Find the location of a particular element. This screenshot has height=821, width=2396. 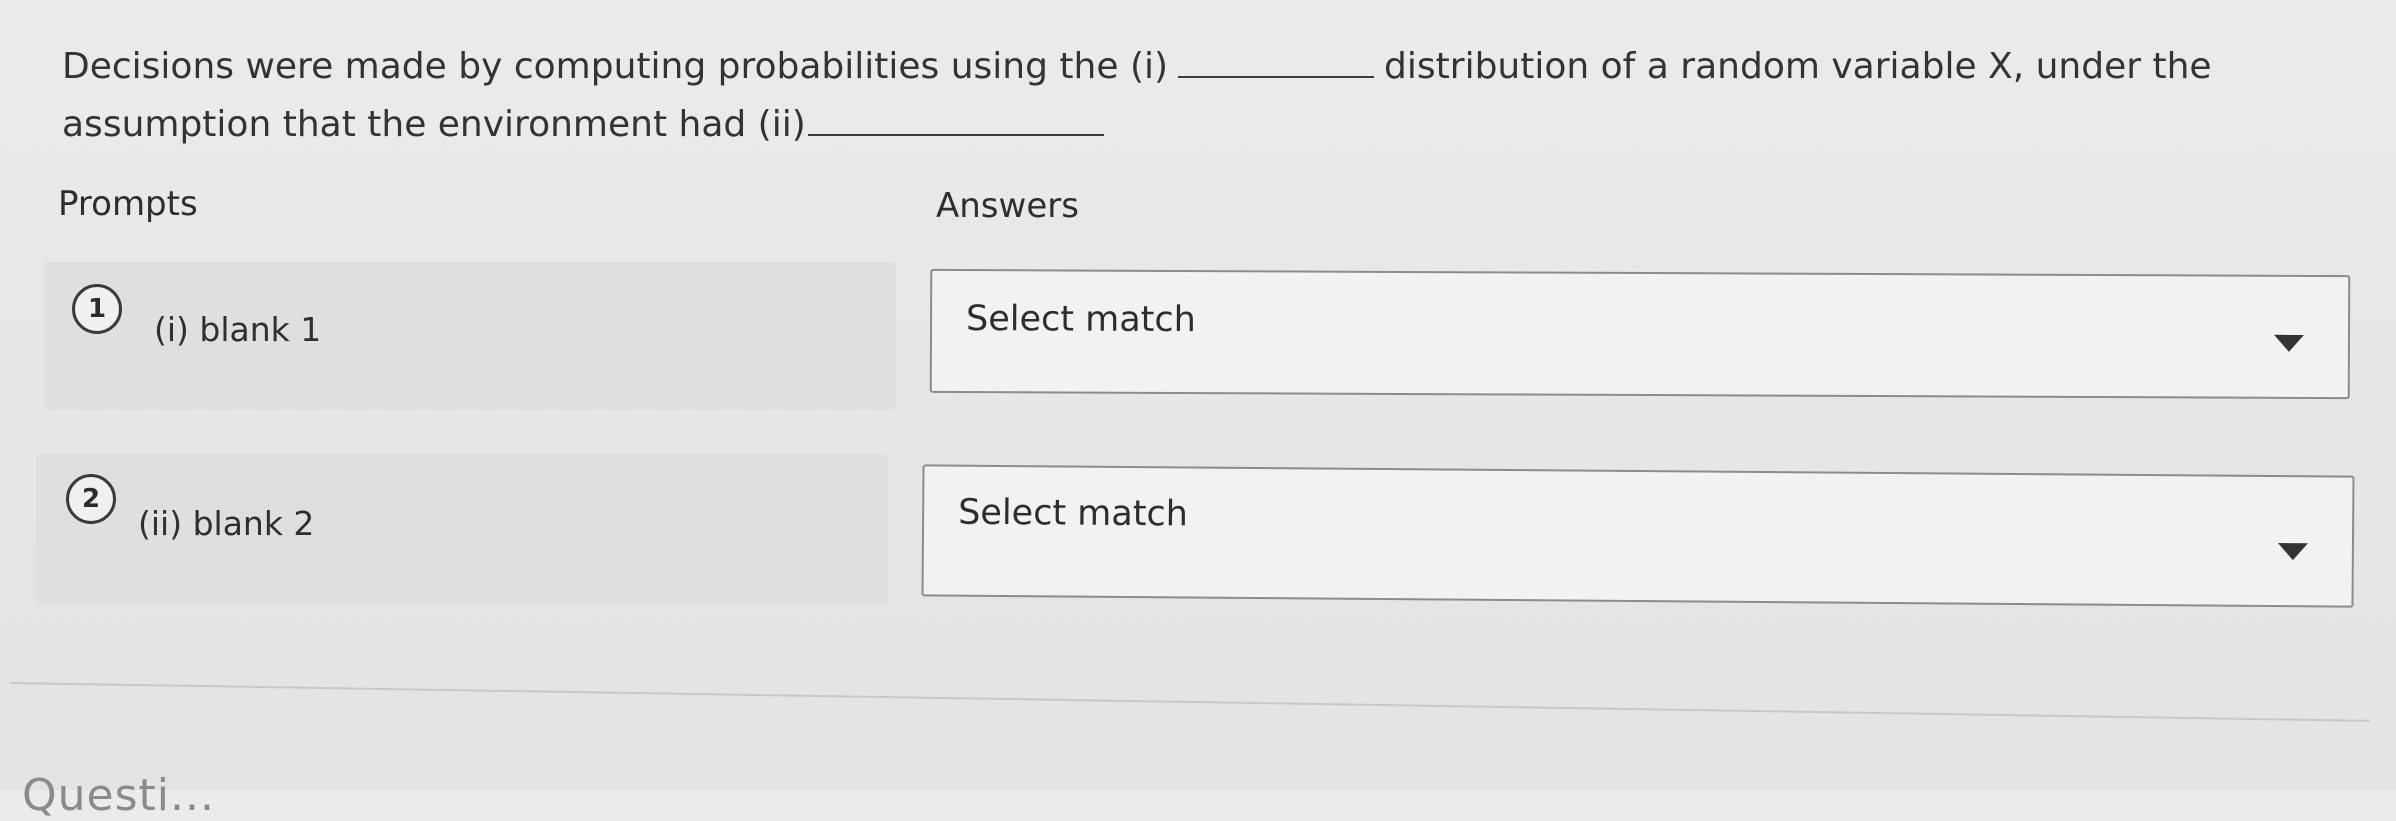

answer-select-1-value: Select match is located at coordinates (1080, 320).